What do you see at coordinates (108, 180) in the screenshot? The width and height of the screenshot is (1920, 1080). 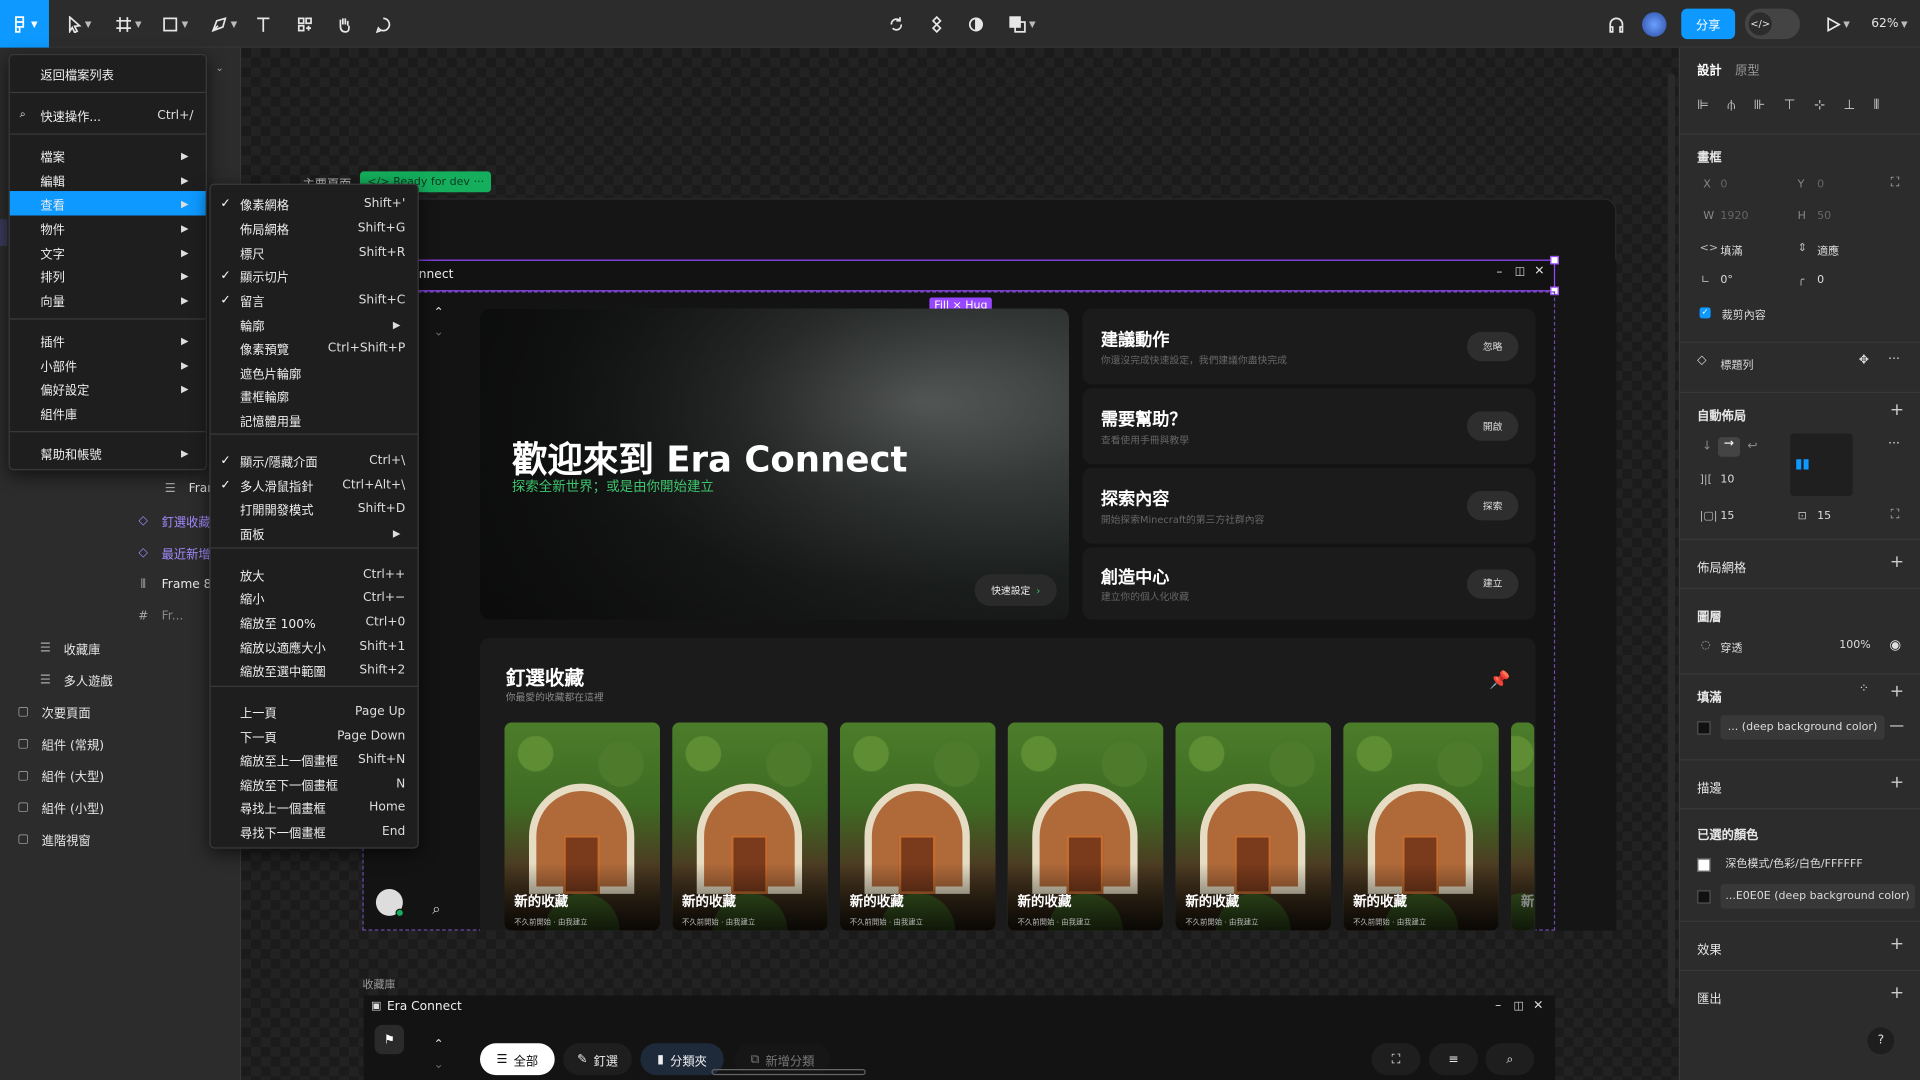 I see `menu-item-edit: 編輯 ▶` at bounding box center [108, 180].